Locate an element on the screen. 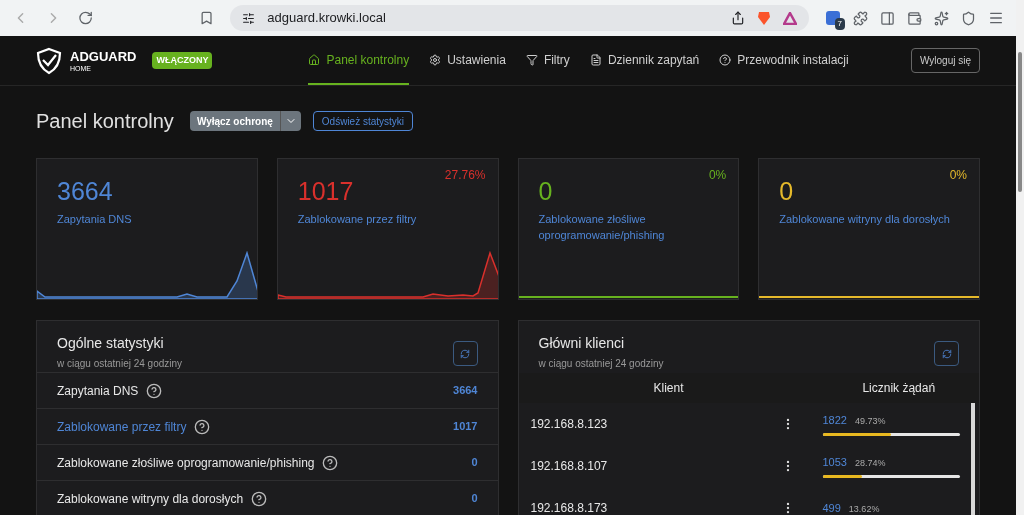  client-ip: 192.168.8.107 is located at coordinates (569, 466).